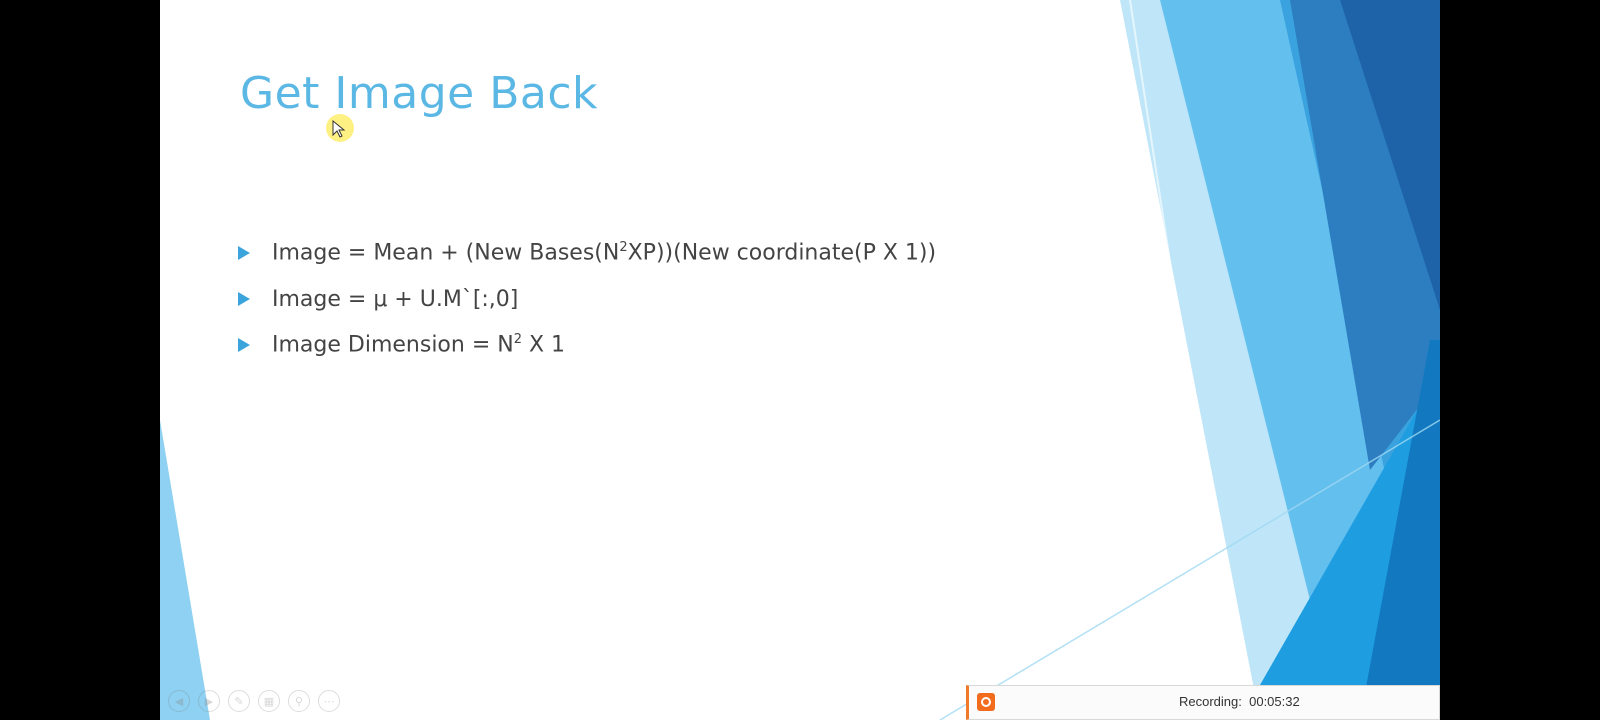 The height and width of the screenshot is (720, 1600). What do you see at coordinates (1239, 701) in the screenshot?
I see `recording-status: Recording: 00:05:32` at bounding box center [1239, 701].